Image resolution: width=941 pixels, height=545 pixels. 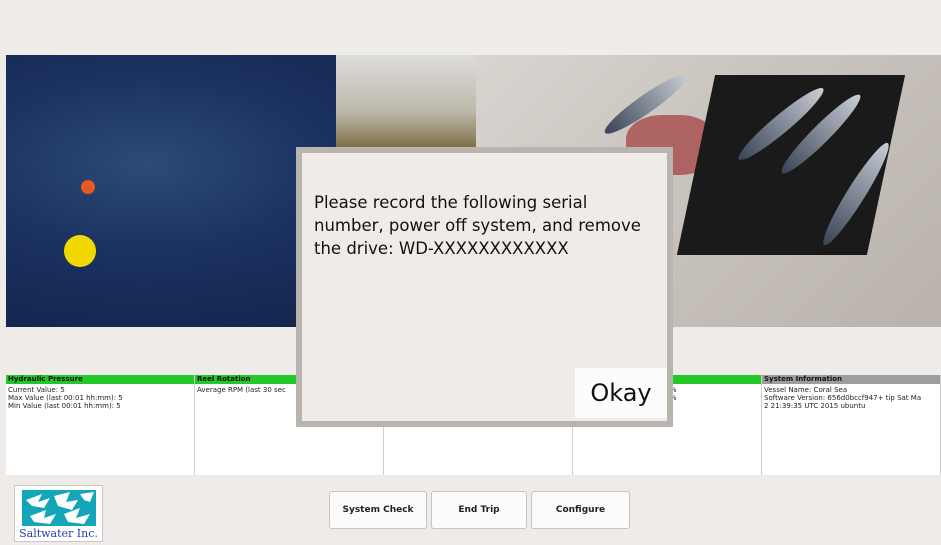 What do you see at coordinates (621, 393) in the screenshot?
I see `okay-button: Okay` at bounding box center [621, 393].